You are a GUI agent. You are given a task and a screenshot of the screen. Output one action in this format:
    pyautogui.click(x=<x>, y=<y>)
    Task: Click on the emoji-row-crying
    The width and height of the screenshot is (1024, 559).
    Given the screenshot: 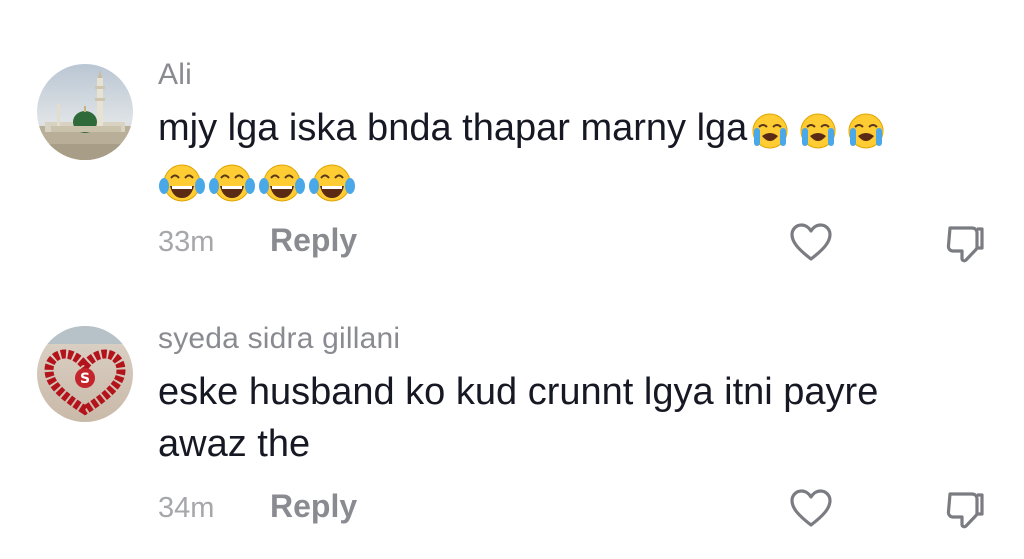 What is the action you would take?
    pyautogui.click(x=819, y=130)
    